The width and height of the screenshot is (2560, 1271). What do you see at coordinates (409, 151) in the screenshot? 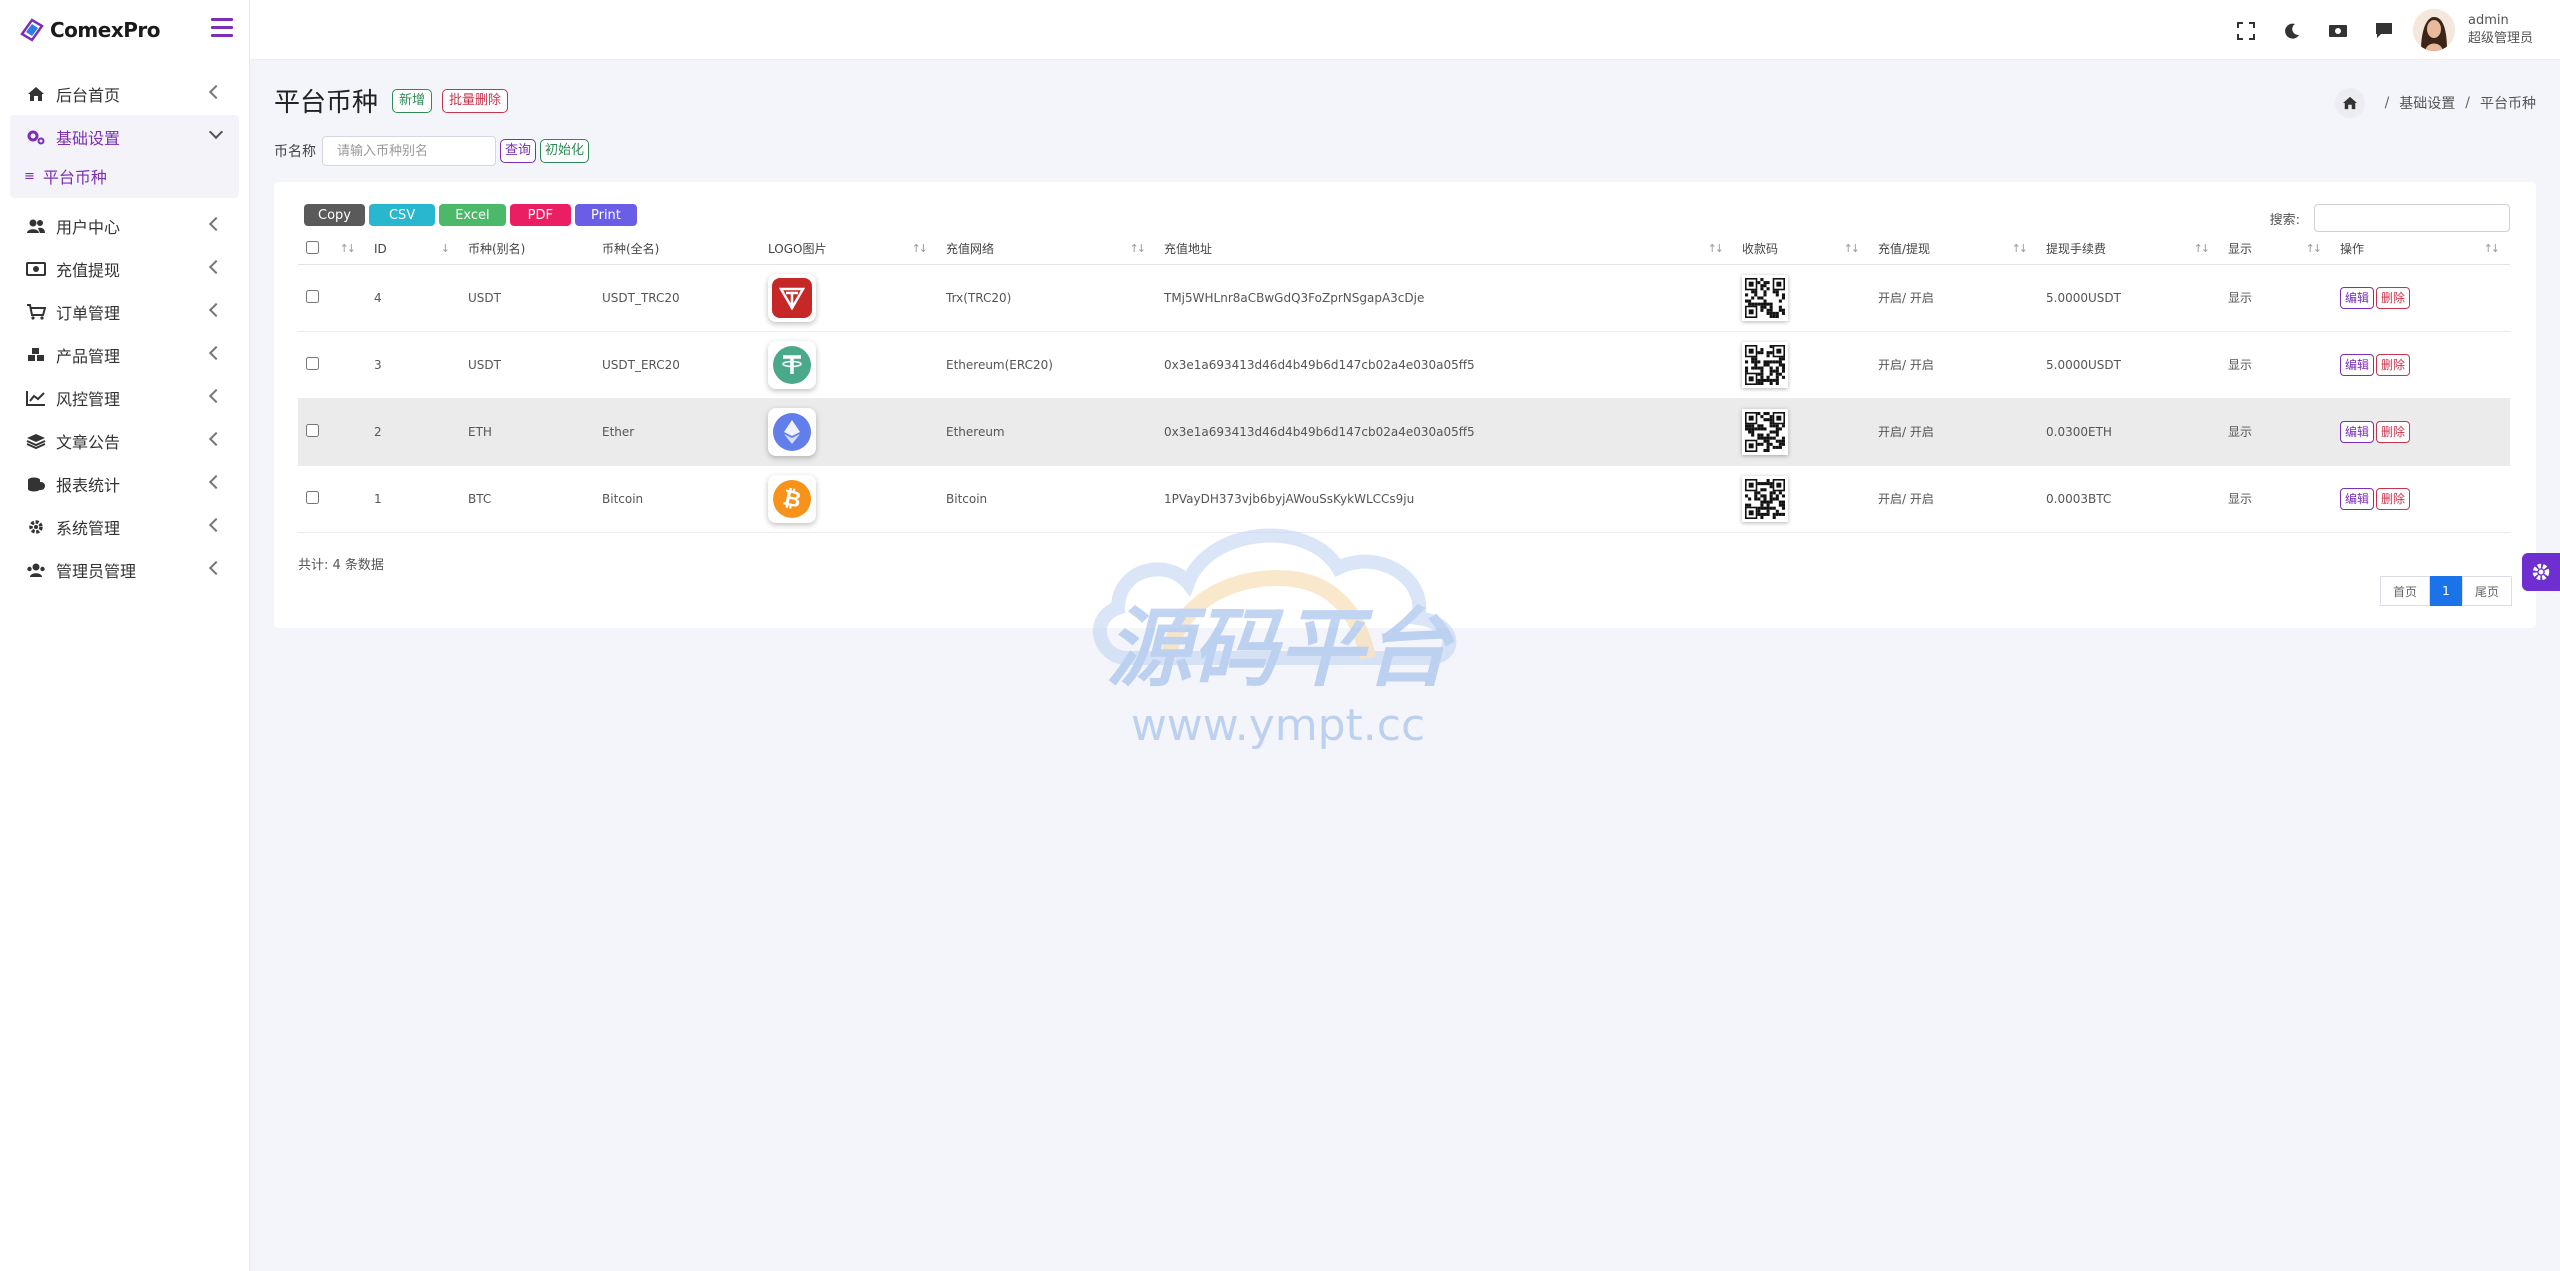
I see `coin-name-input` at bounding box center [409, 151].